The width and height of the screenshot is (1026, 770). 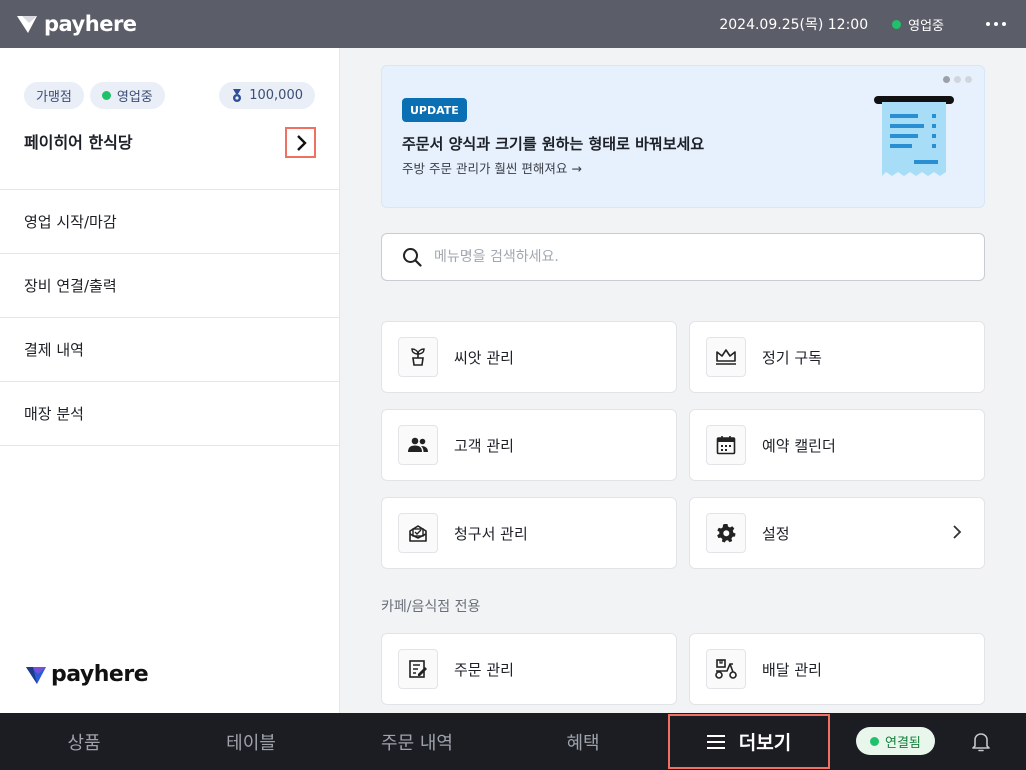 I want to click on more-options-icon, so click(x=996, y=24).